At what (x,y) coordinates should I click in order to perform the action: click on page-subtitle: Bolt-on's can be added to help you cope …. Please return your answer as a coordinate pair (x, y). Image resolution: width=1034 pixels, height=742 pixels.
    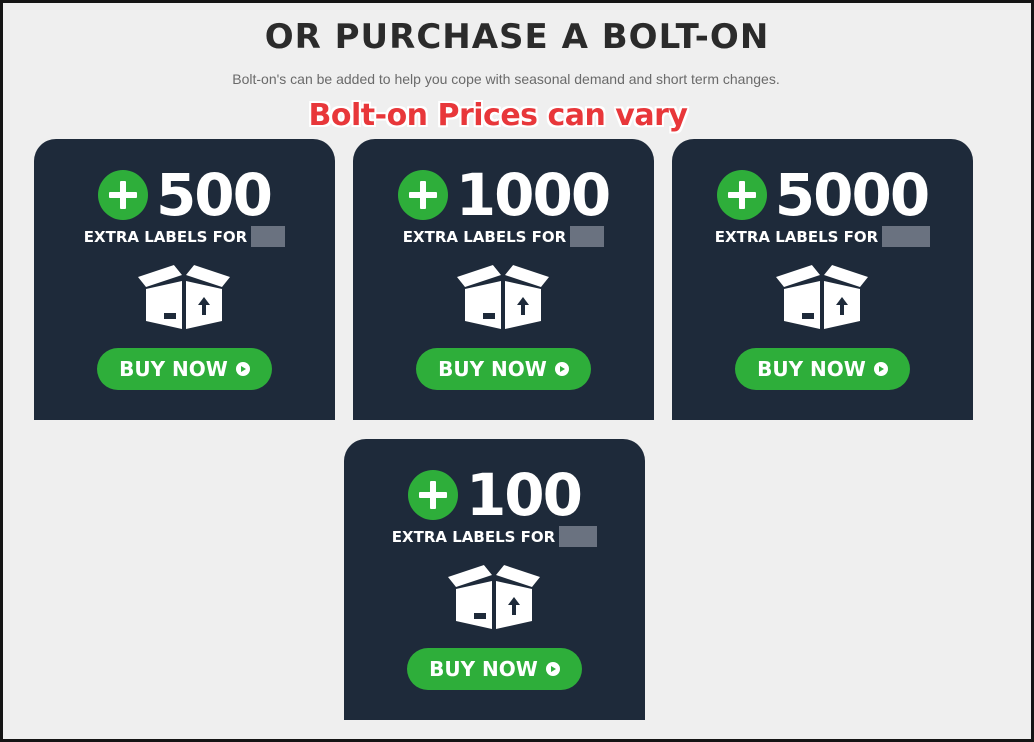
    Looking at the image, I should click on (506, 79).